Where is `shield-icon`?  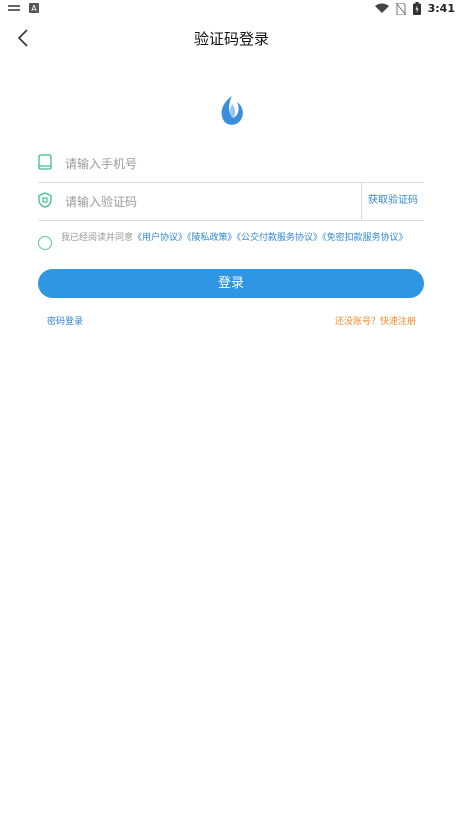 shield-icon is located at coordinates (45, 200).